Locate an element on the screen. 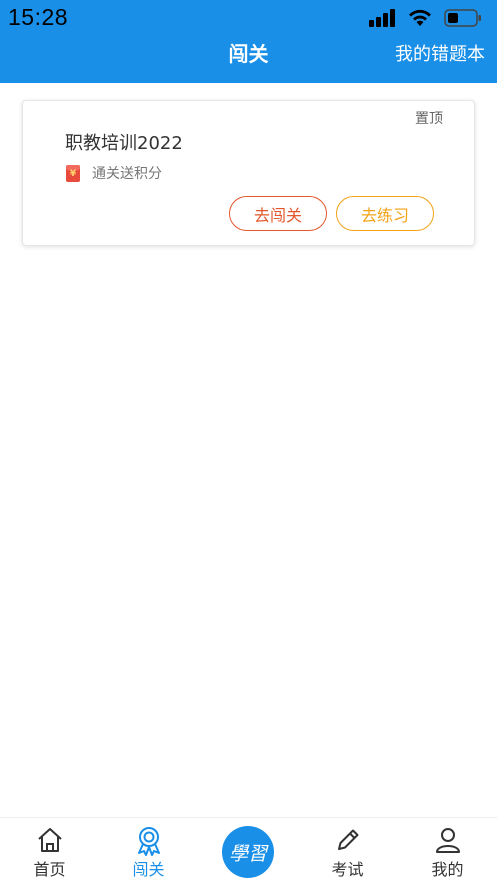  red-envelope-icon: ¥ is located at coordinates (73, 173).